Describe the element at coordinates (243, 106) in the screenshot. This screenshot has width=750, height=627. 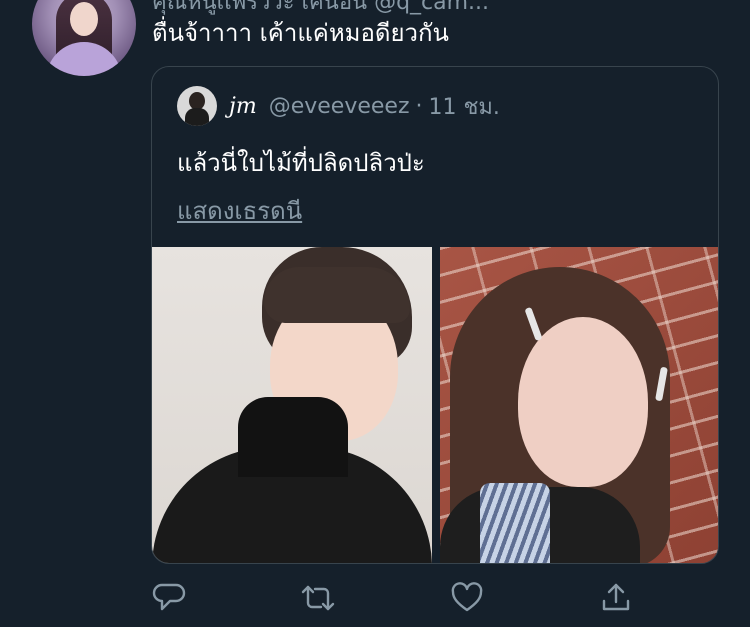
I see `quoted-author-name: jm` at that location.